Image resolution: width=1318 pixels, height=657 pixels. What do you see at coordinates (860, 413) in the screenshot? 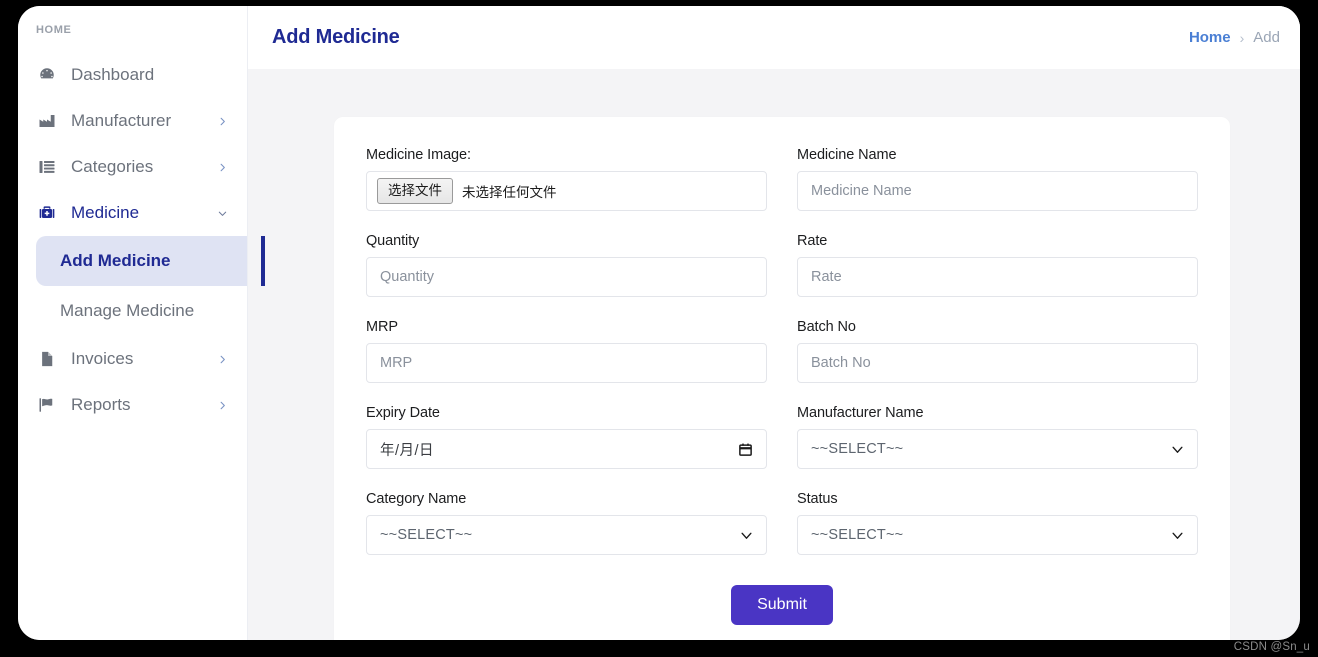
I see `field-label: Manufacturer Name` at bounding box center [860, 413].